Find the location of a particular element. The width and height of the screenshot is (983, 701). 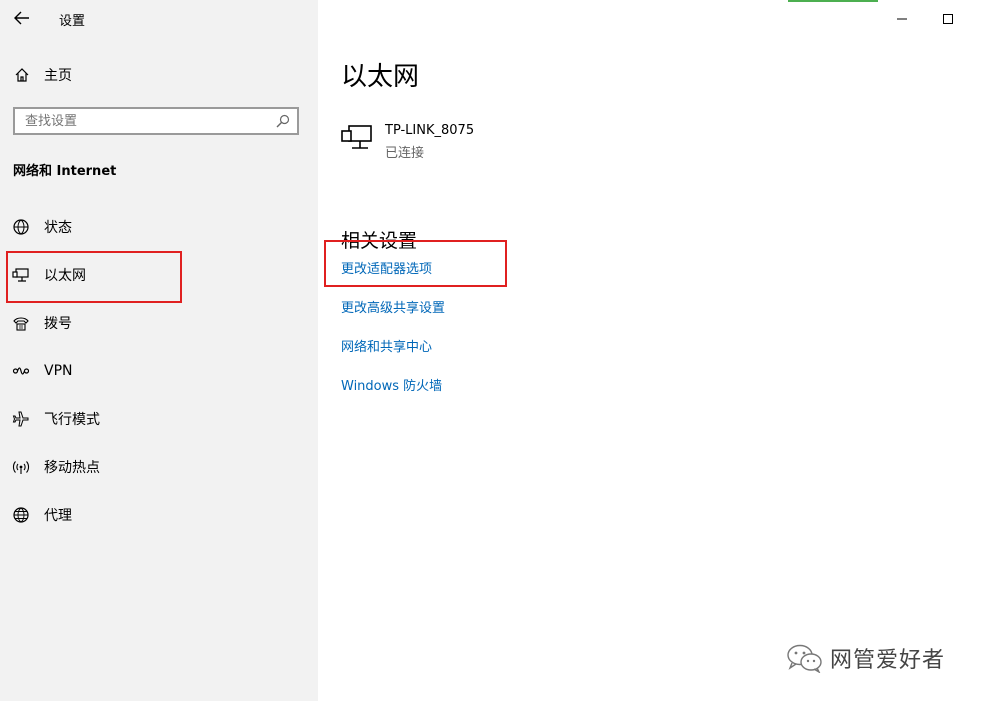

back-arrow-icon is located at coordinates (21, 18).